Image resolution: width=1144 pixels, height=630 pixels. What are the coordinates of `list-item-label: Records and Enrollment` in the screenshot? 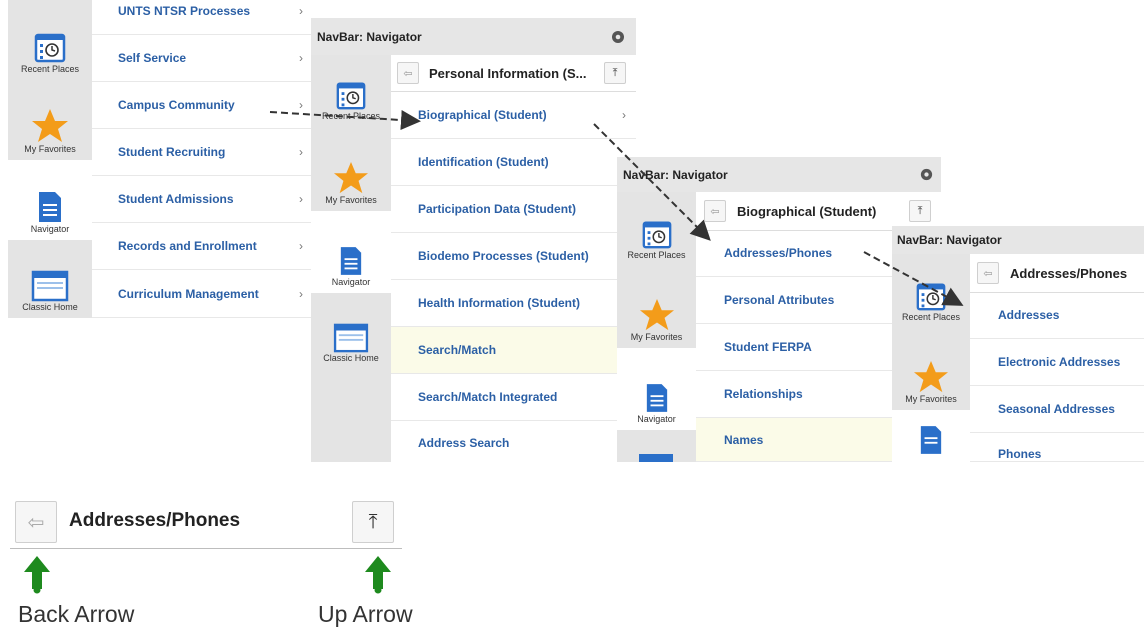 It's located at (187, 246).